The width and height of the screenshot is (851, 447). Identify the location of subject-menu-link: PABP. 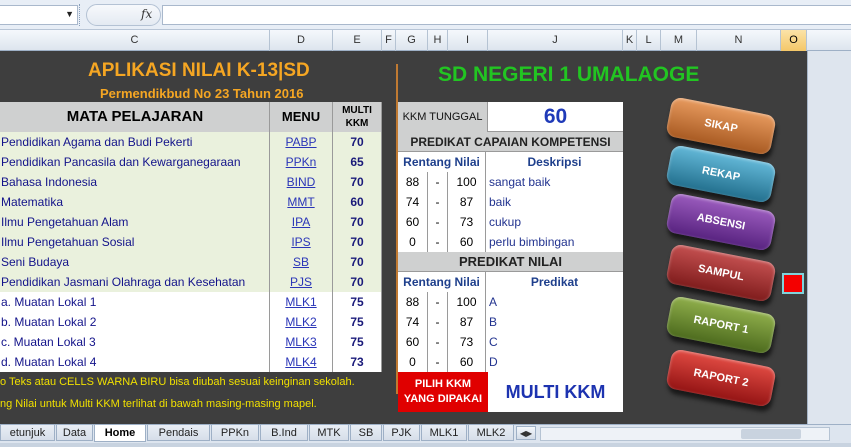
(301, 142).